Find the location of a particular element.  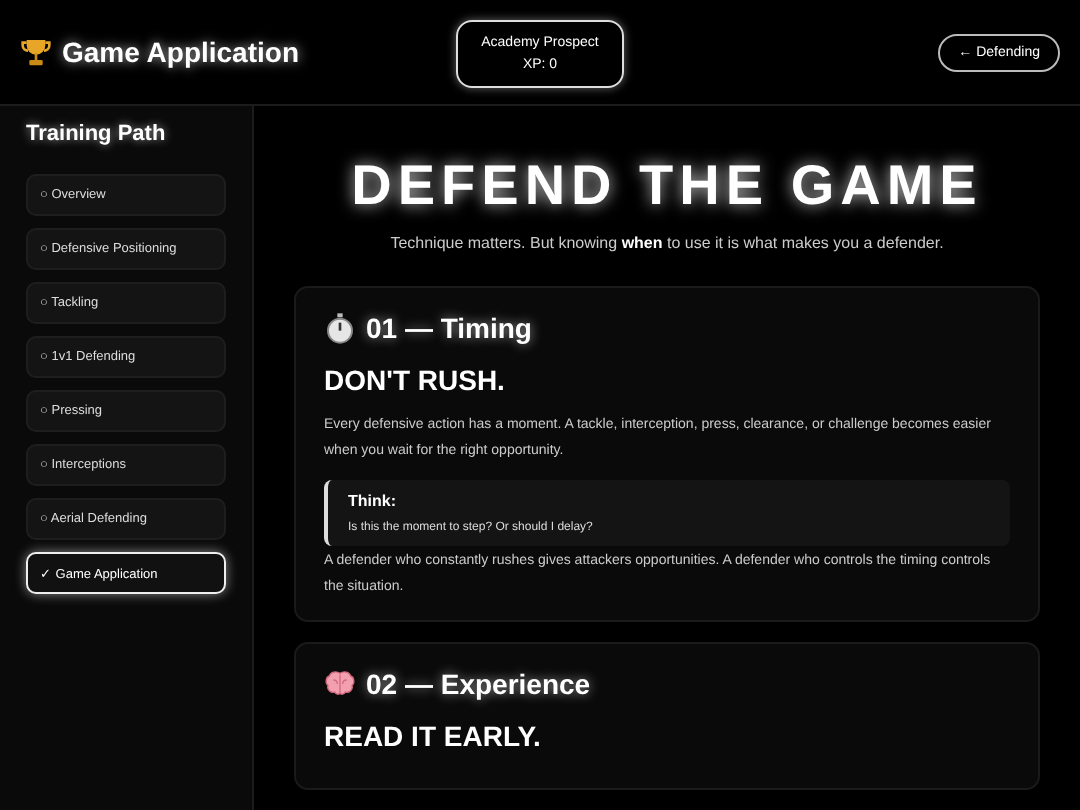

app-title: Game Application is located at coordinates (181, 52).